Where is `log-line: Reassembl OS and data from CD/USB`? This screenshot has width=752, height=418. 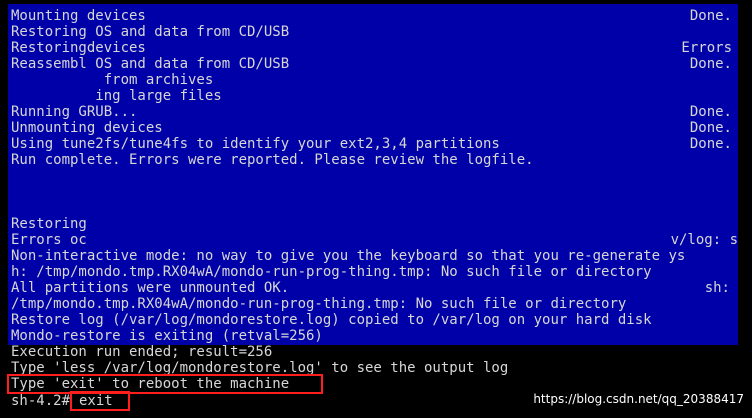 log-line: Reassembl OS and data from CD/USB is located at coordinates (150, 64).